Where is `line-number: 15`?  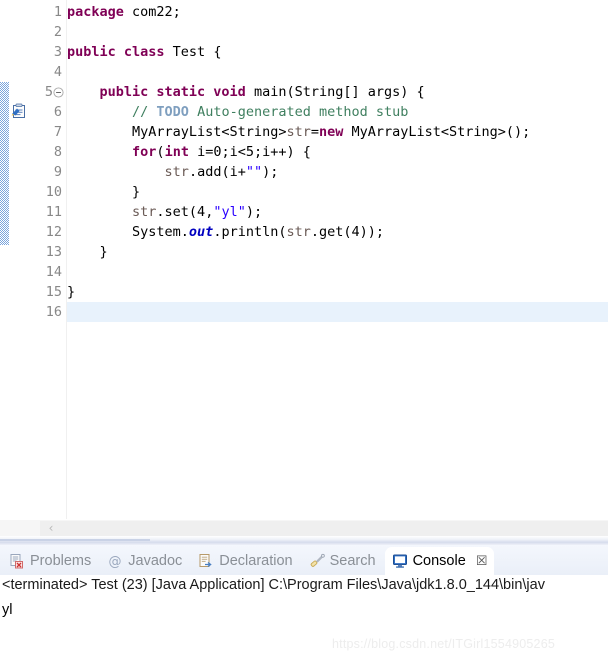
line-number: 15 is located at coordinates (53, 292).